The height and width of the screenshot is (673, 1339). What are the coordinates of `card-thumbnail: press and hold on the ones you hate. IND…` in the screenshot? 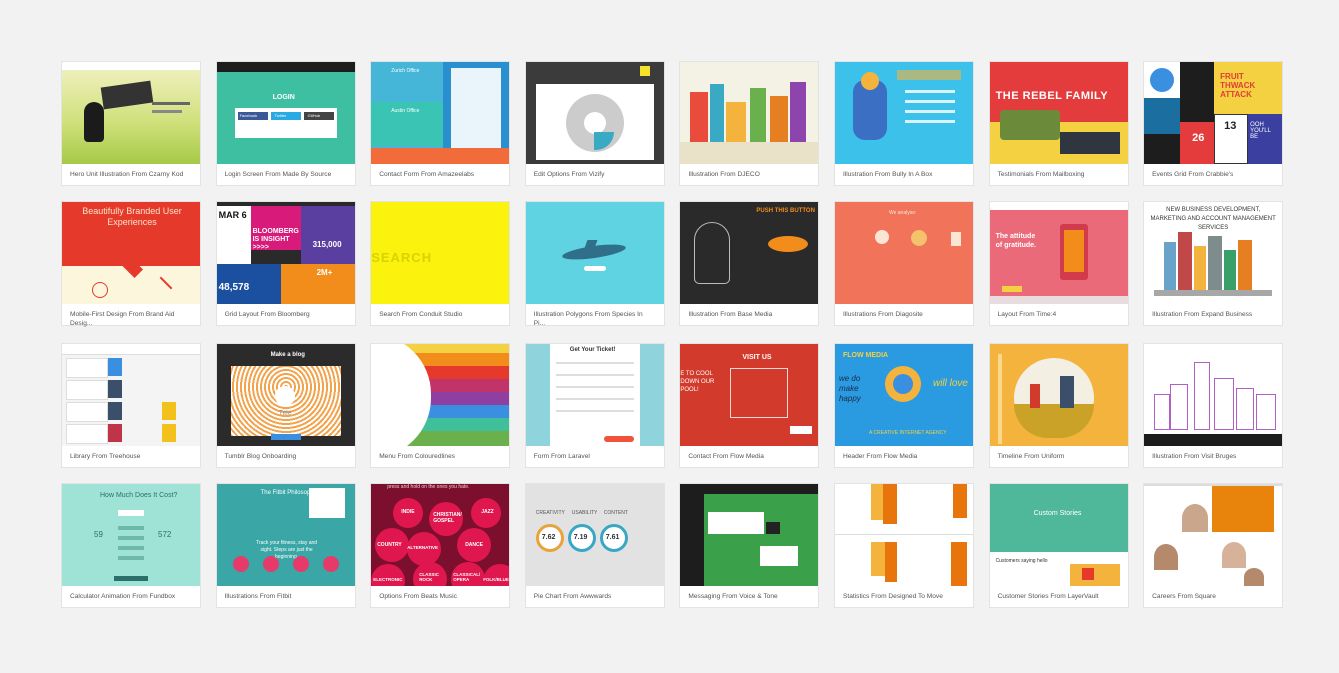 It's located at (440, 535).